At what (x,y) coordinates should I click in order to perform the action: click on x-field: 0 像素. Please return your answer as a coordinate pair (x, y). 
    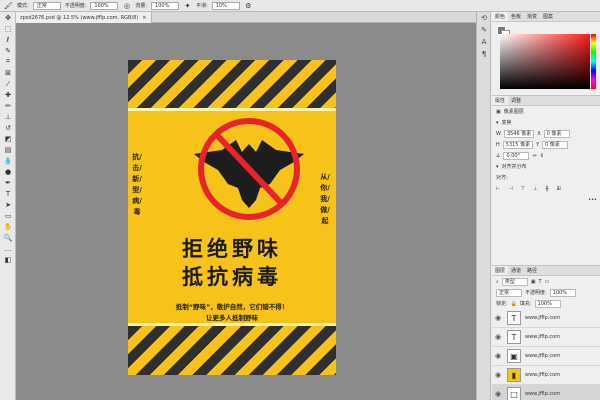
    Looking at the image, I should click on (556, 133).